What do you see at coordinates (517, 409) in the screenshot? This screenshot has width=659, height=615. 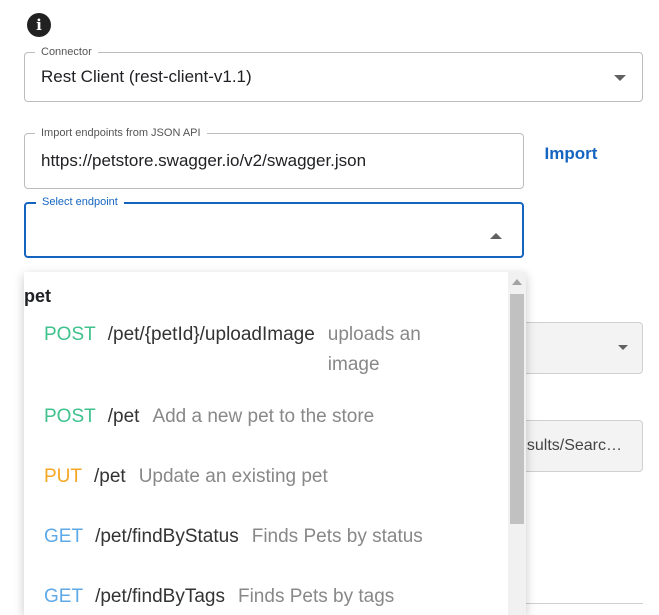 I see `scrollbar-thumb` at bounding box center [517, 409].